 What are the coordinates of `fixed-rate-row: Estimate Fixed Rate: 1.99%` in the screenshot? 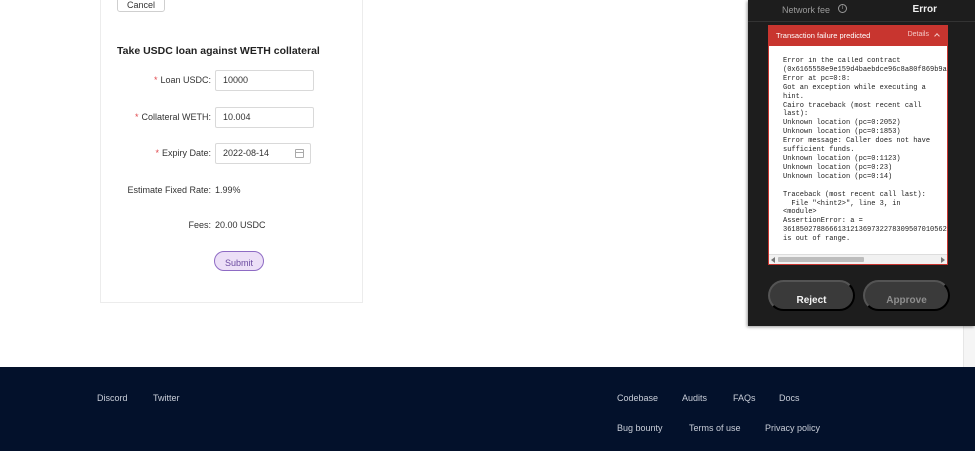 It's located at (232, 190).